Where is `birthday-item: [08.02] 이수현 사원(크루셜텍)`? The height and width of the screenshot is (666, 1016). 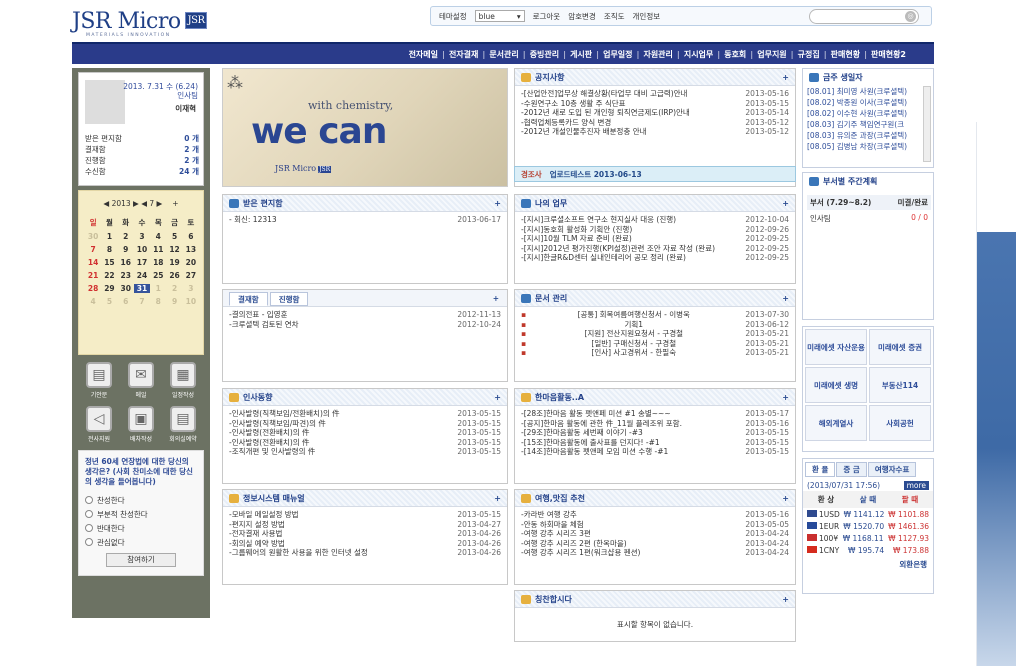 birthday-item: [08.02] 이수현 사원(크루셜텍) is located at coordinates (865, 113).